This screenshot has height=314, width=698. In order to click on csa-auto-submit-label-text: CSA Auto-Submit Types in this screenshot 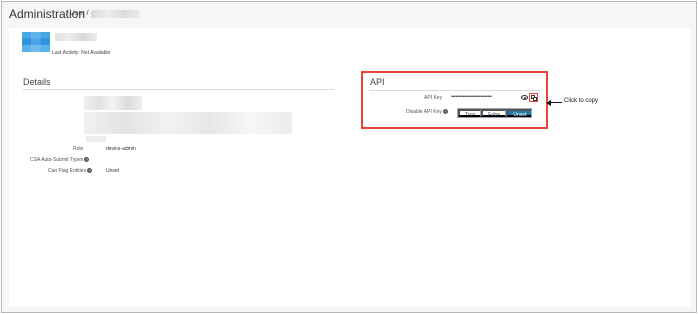, I will do `click(57, 160)`.